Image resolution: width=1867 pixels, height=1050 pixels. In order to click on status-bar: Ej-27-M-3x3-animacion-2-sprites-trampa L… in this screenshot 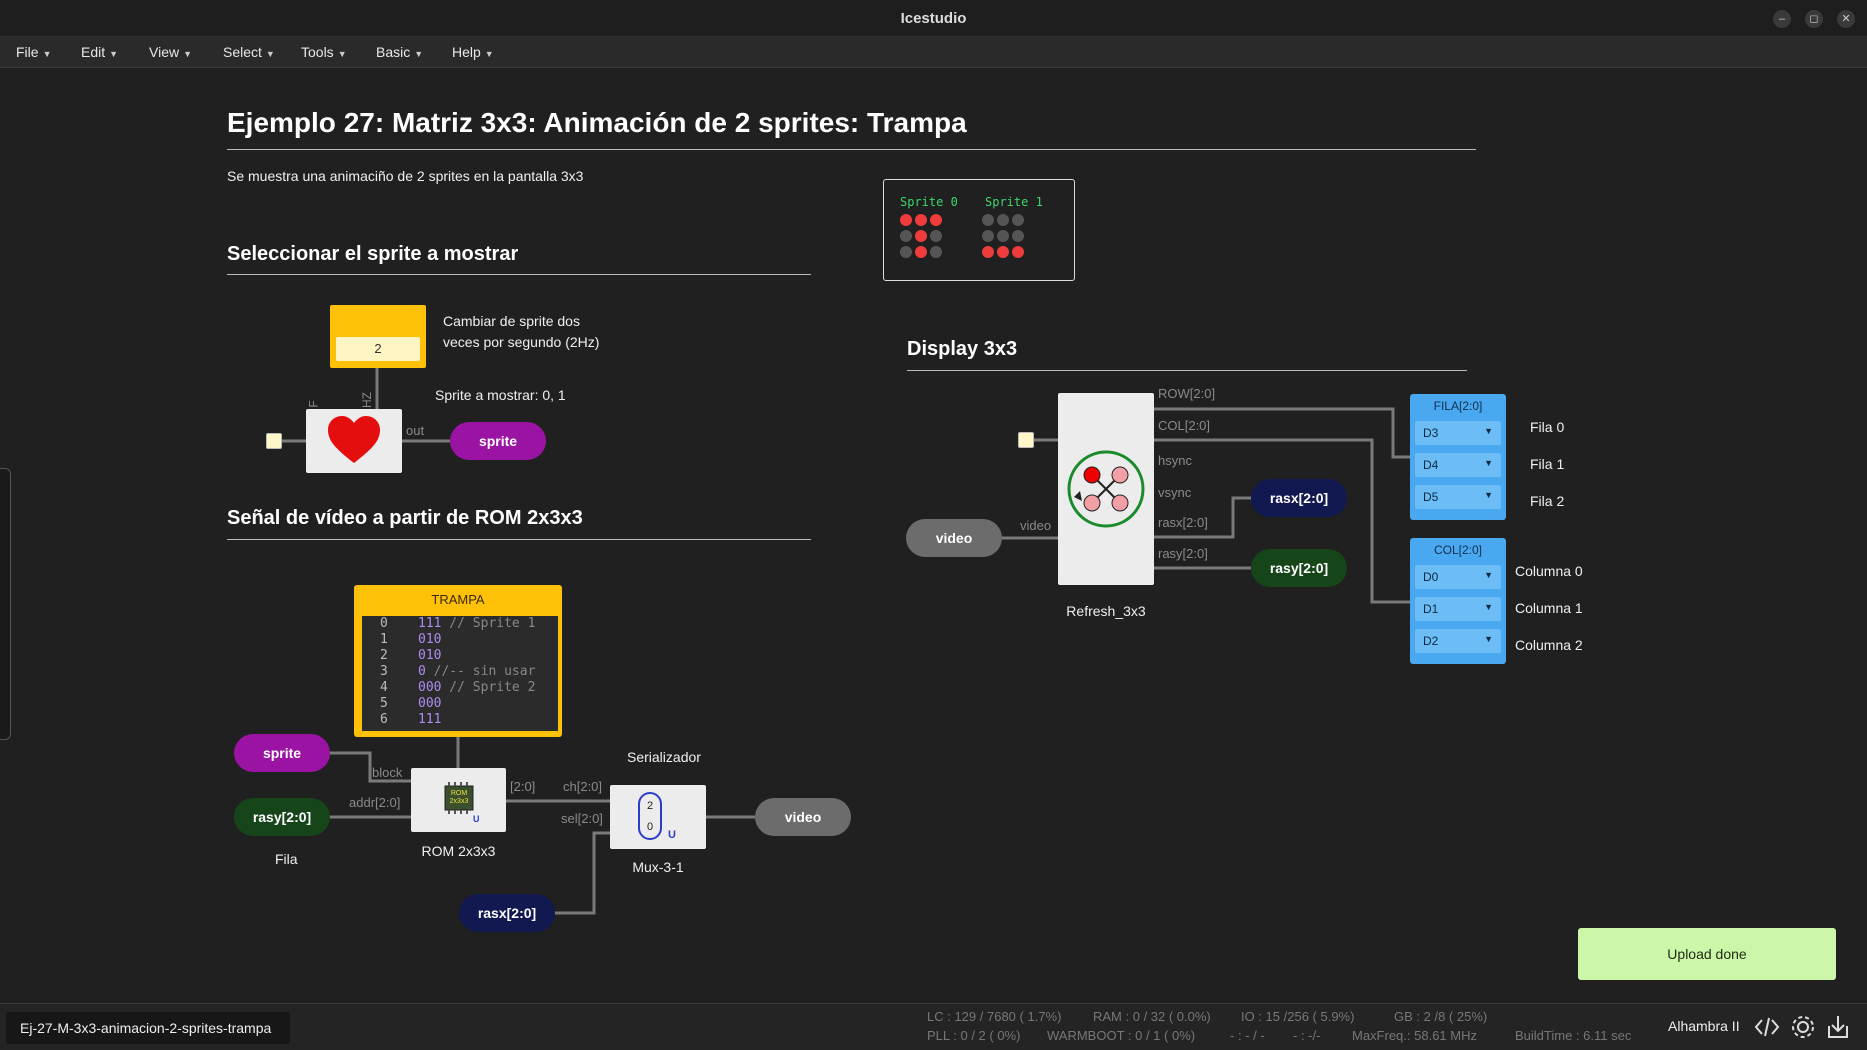, I will do `click(933, 1026)`.